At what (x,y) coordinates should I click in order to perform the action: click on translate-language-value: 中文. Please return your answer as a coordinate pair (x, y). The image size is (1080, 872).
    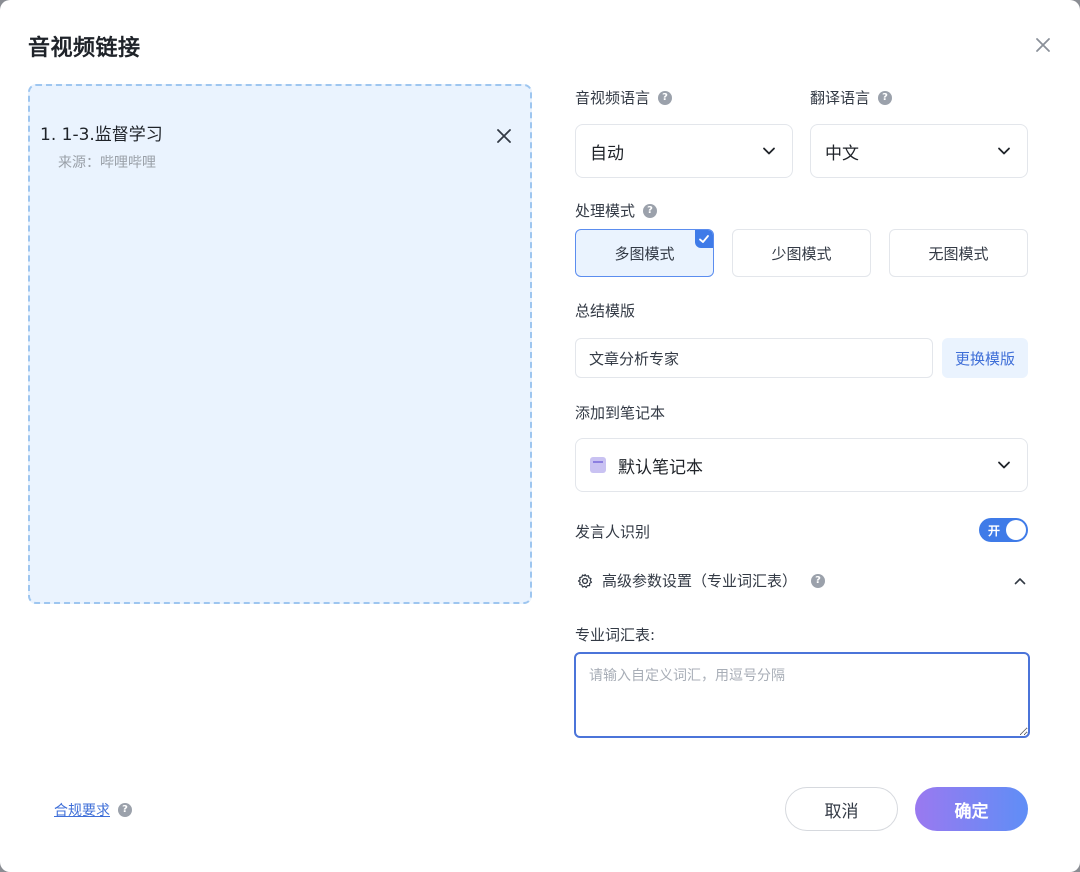
    Looking at the image, I should click on (842, 153).